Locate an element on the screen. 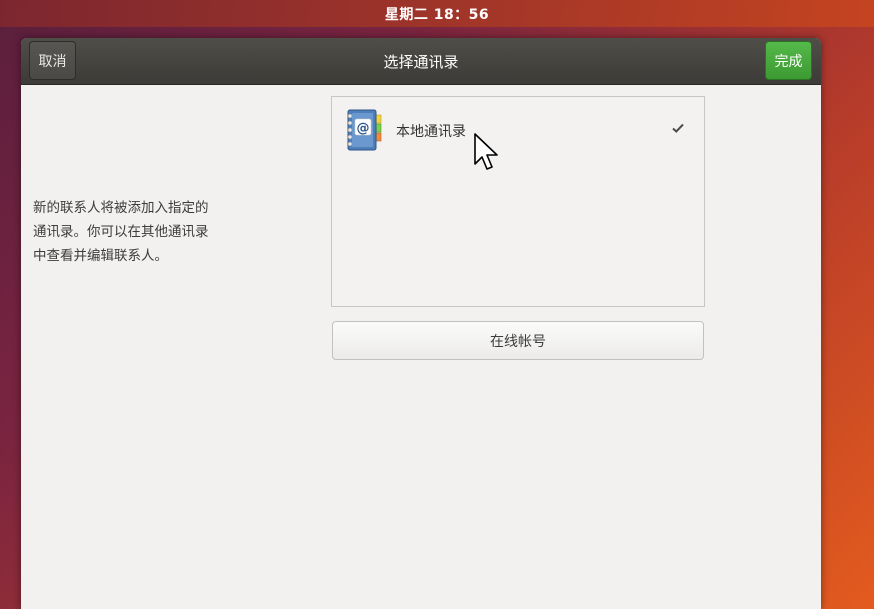  dialog-title: 选择通讯录 is located at coordinates (421, 61).